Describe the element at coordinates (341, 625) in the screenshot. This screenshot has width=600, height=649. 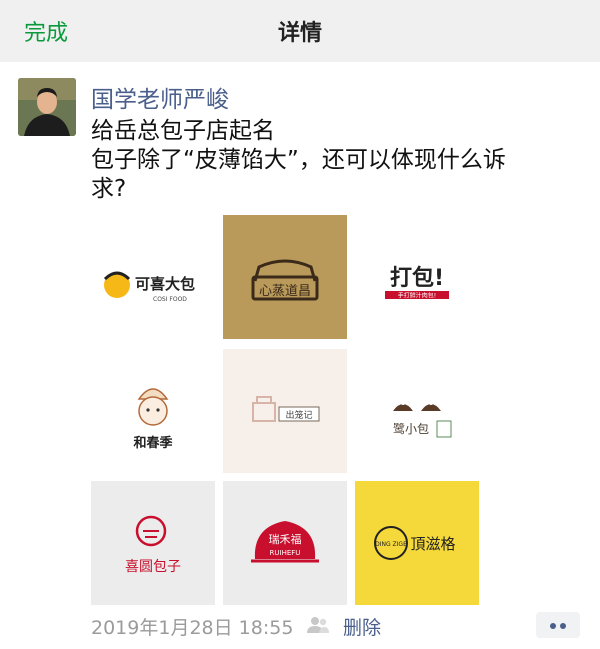
I see `post-footer: 2019年1月28日 18:55 删除` at that location.